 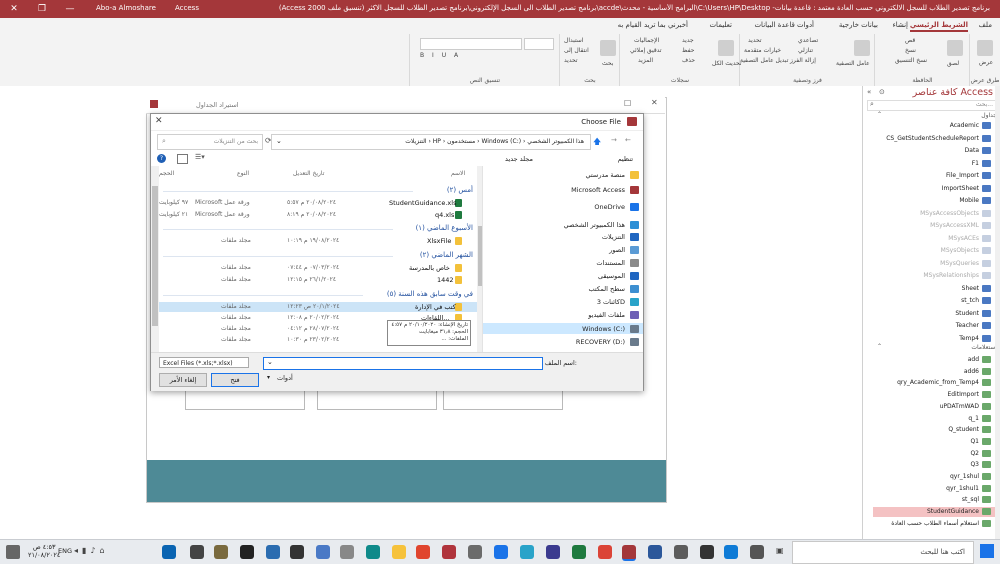 I want to click on file-name: XlsxFile, so click(x=439, y=241).